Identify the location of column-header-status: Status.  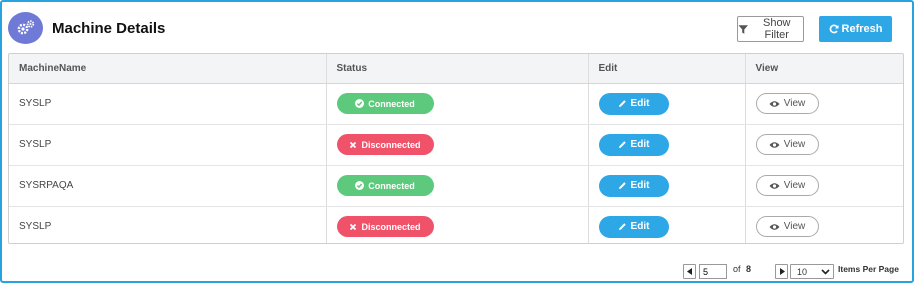
(457, 69).